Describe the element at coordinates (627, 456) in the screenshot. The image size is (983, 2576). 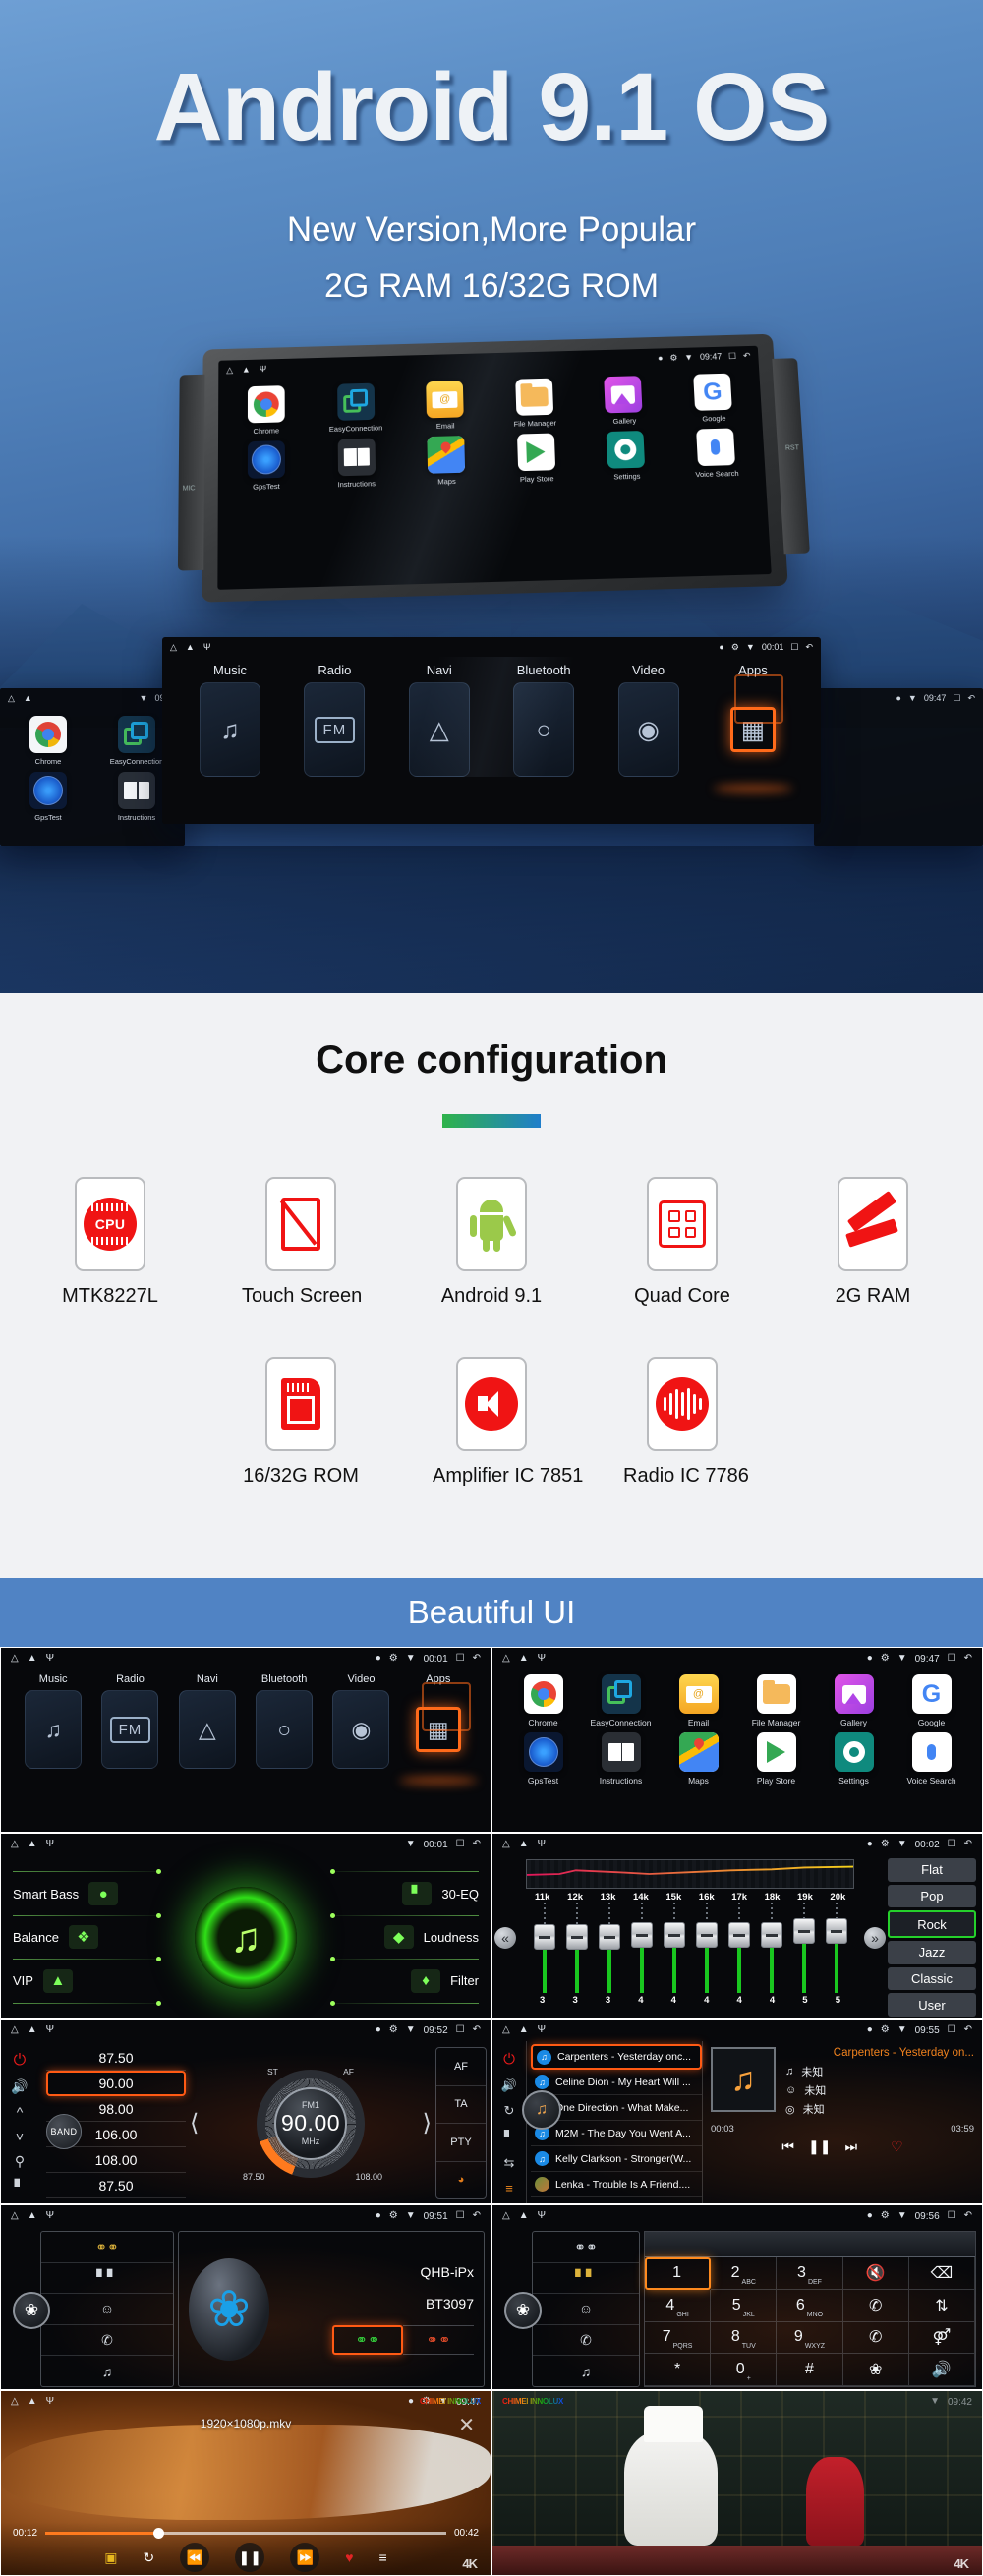
I see `app-settings: Settings` at that location.